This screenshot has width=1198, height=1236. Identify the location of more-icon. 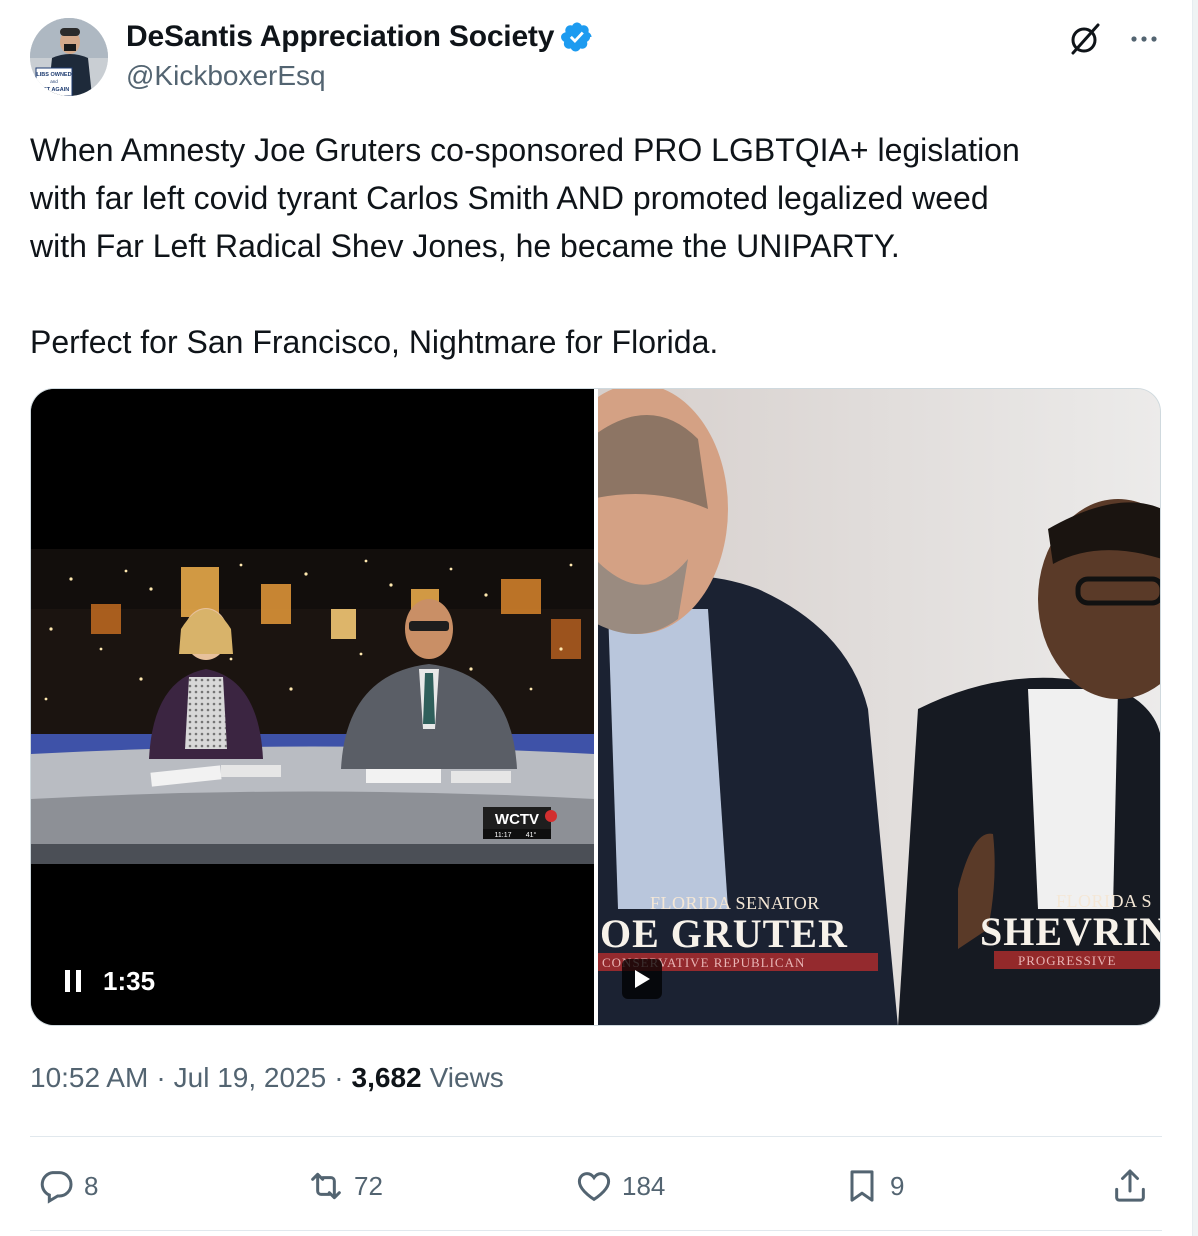
(1144, 39).